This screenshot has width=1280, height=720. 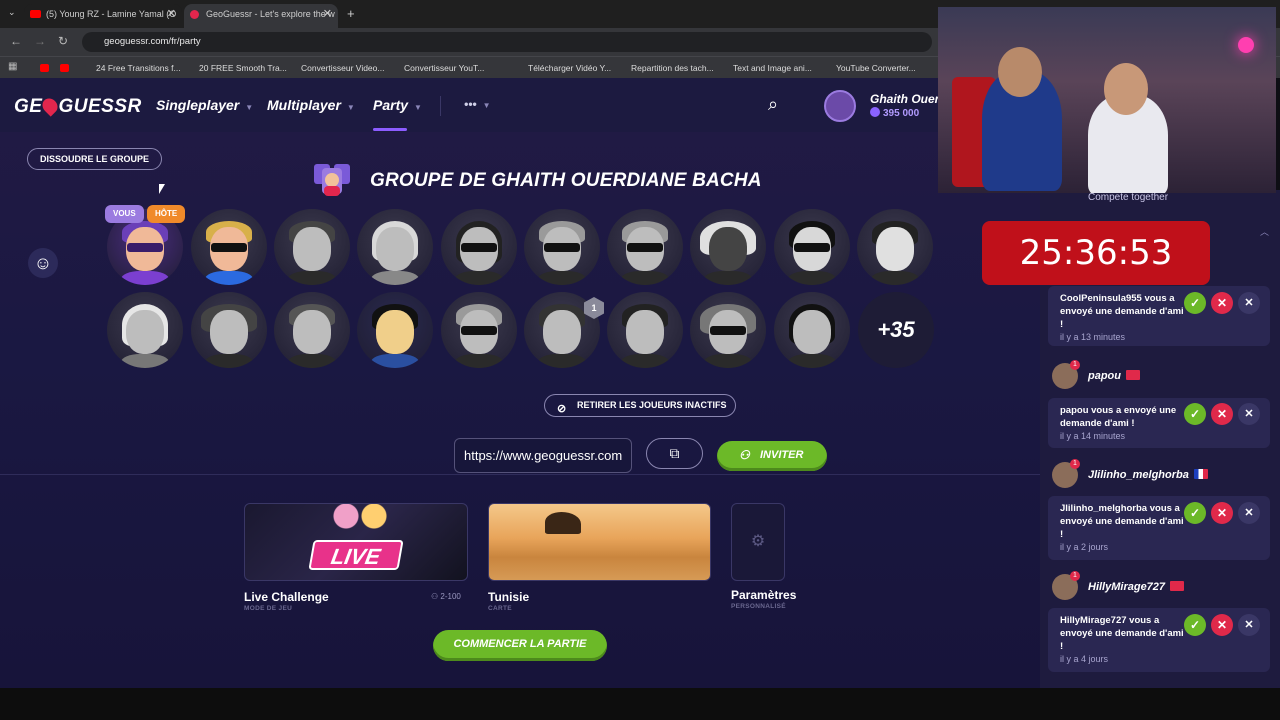 I want to click on copy-link-button: ⧉, so click(x=674, y=453).